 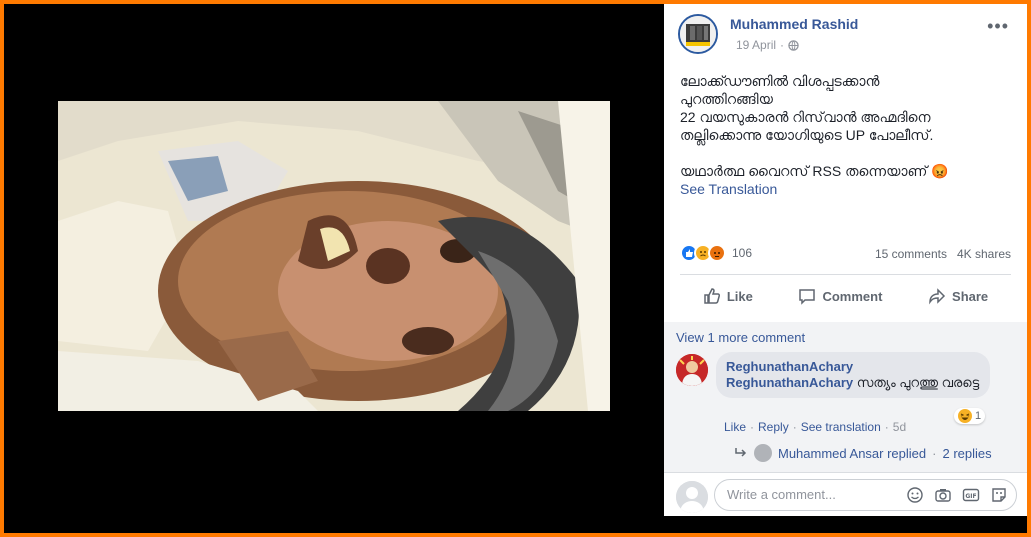 I want to click on post-stats: 106 15 comments 4K shares, so click(x=845, y=255).